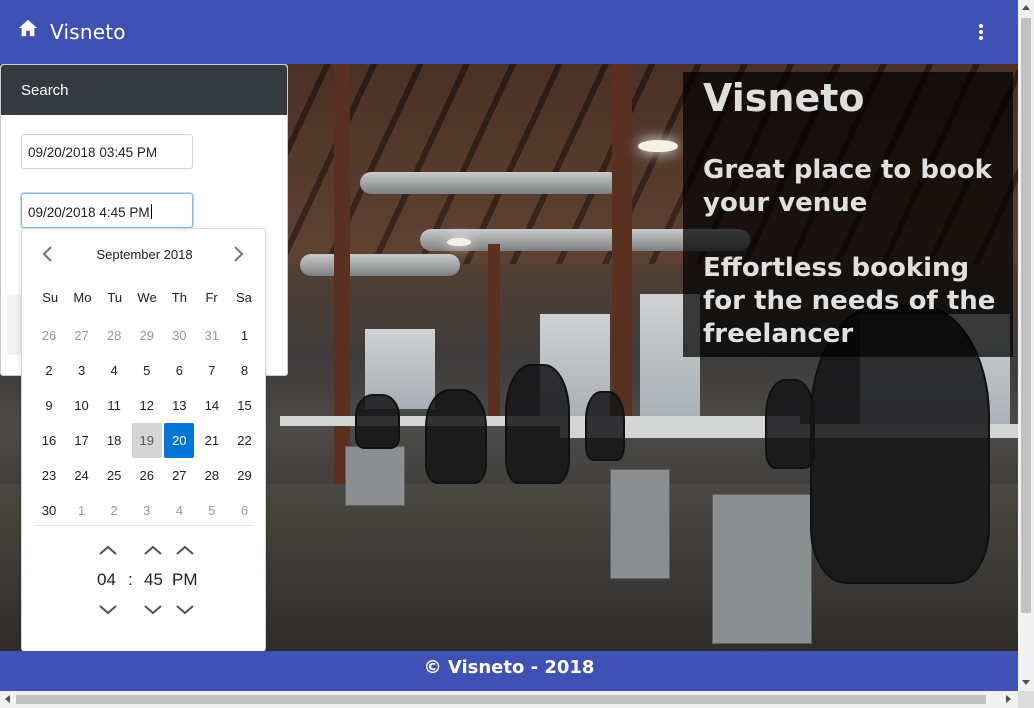  Describe the element at coordinates (1026, 7) in the screenshot. I see `scroll-up-icon` at that location.